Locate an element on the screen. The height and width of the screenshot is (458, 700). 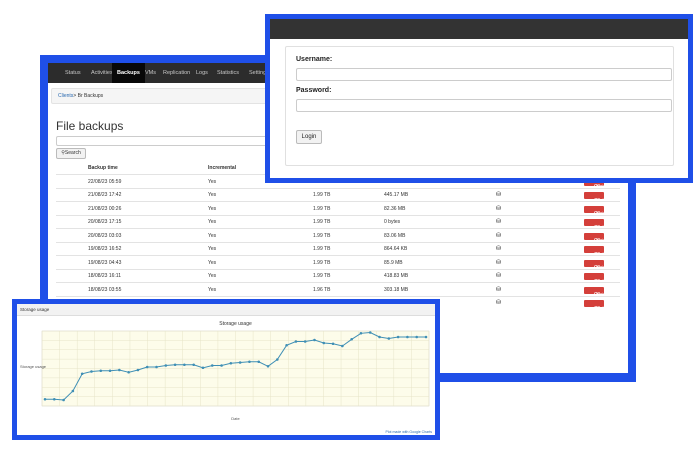
username-field is located at coordinates (484, 74).